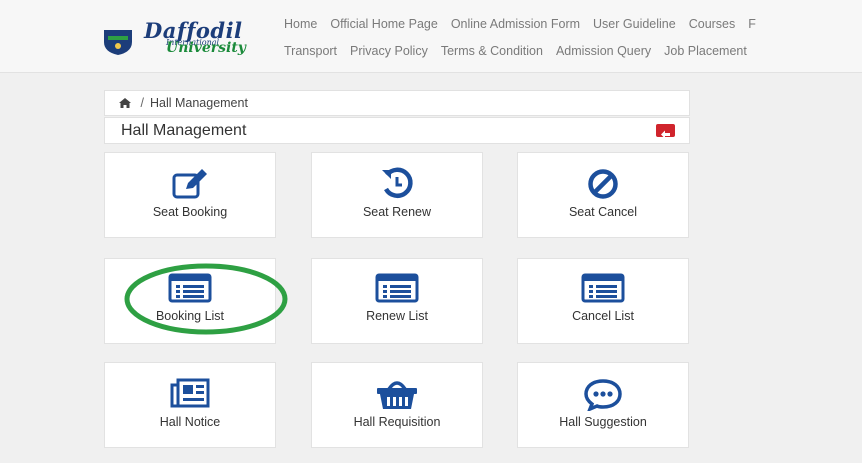  Describe the element at coordinates (397, 130) in the screenshot. I see `panel-header: Hall Management` at that location.